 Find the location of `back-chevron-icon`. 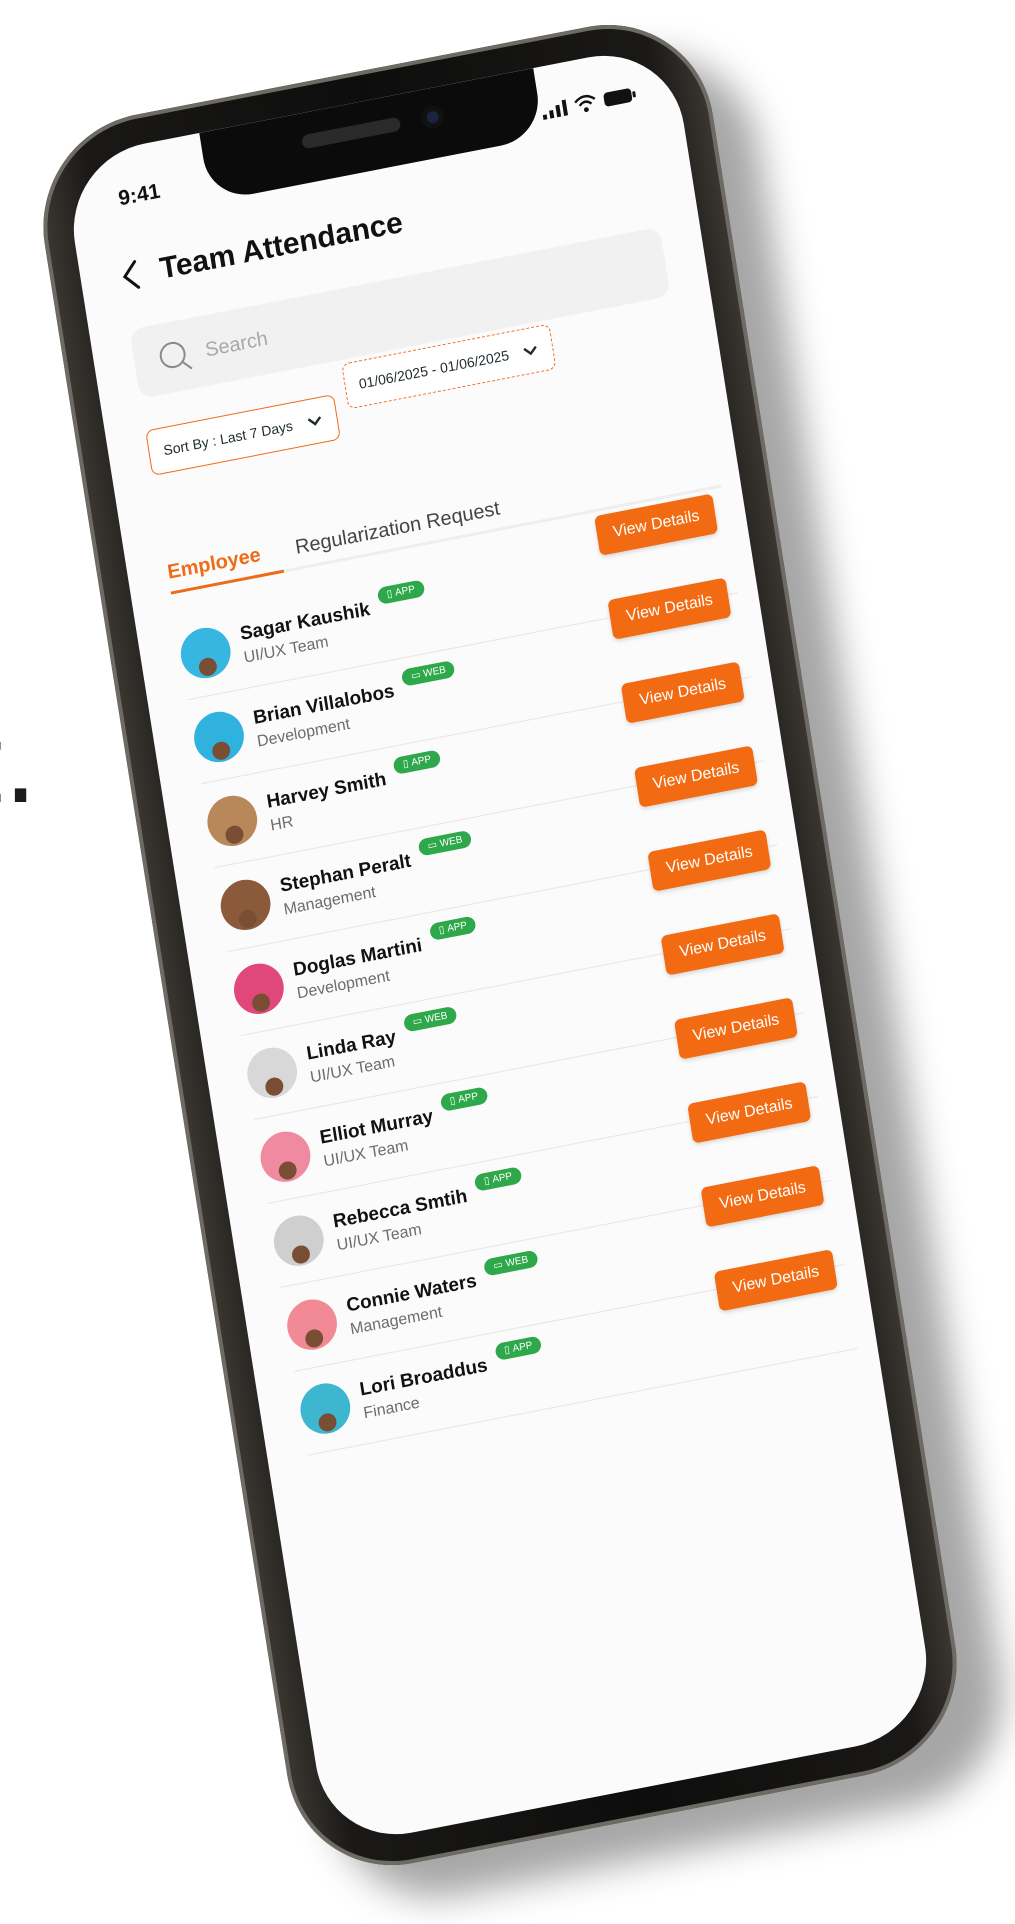

back-chevron-icon is located at coordinates (133, 275).